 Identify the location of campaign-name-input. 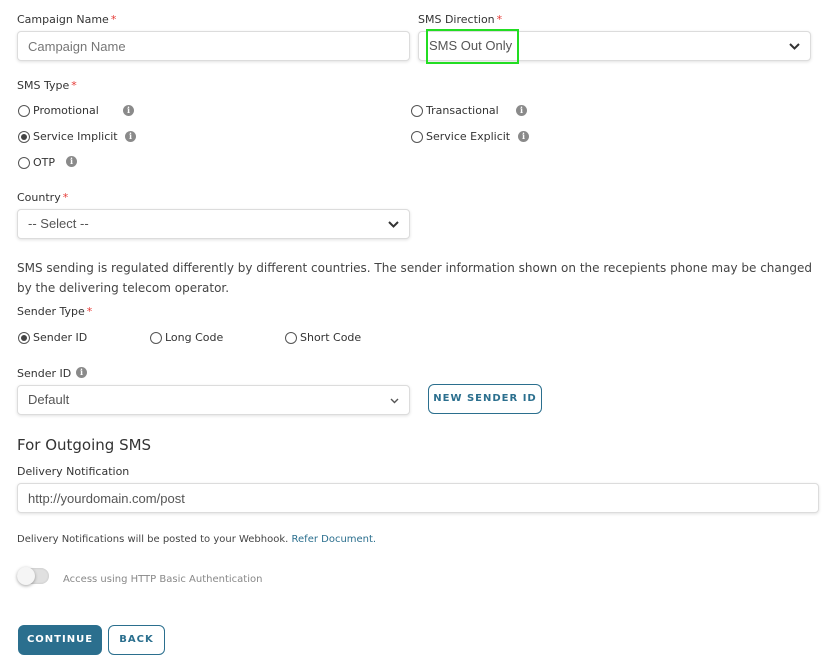
(213, 46).